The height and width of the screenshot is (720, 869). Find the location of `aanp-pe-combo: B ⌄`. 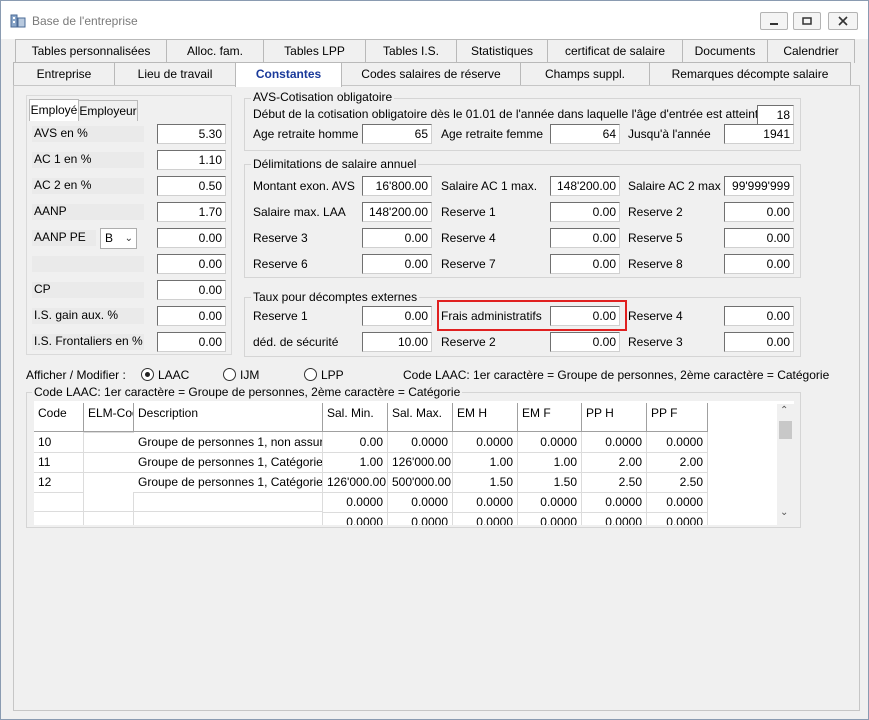

aanp-pe-combo: B ⌄ is located at coordinates (118, 238).